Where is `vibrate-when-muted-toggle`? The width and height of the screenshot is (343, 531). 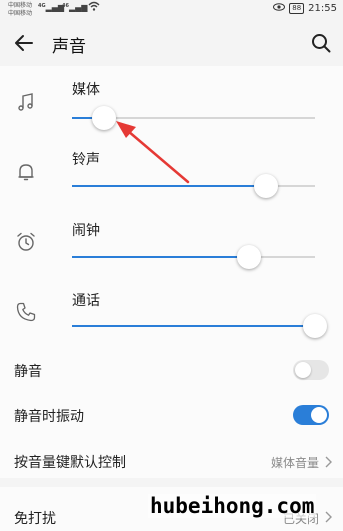 vibrate-when-muted-toggle is located at coordinates (311, 415).